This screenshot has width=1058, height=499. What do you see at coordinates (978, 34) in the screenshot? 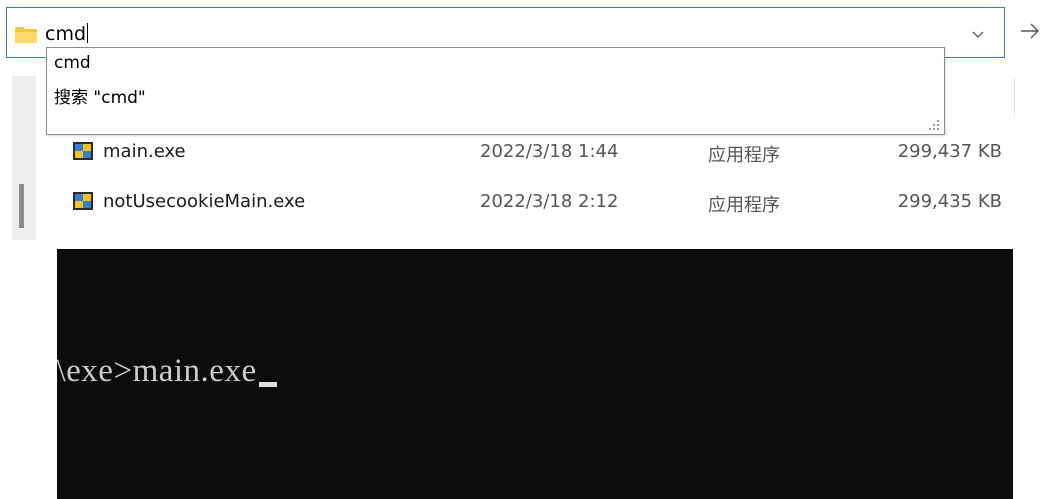
I see `chevron-down-icon` at bounding box center [978, 34].